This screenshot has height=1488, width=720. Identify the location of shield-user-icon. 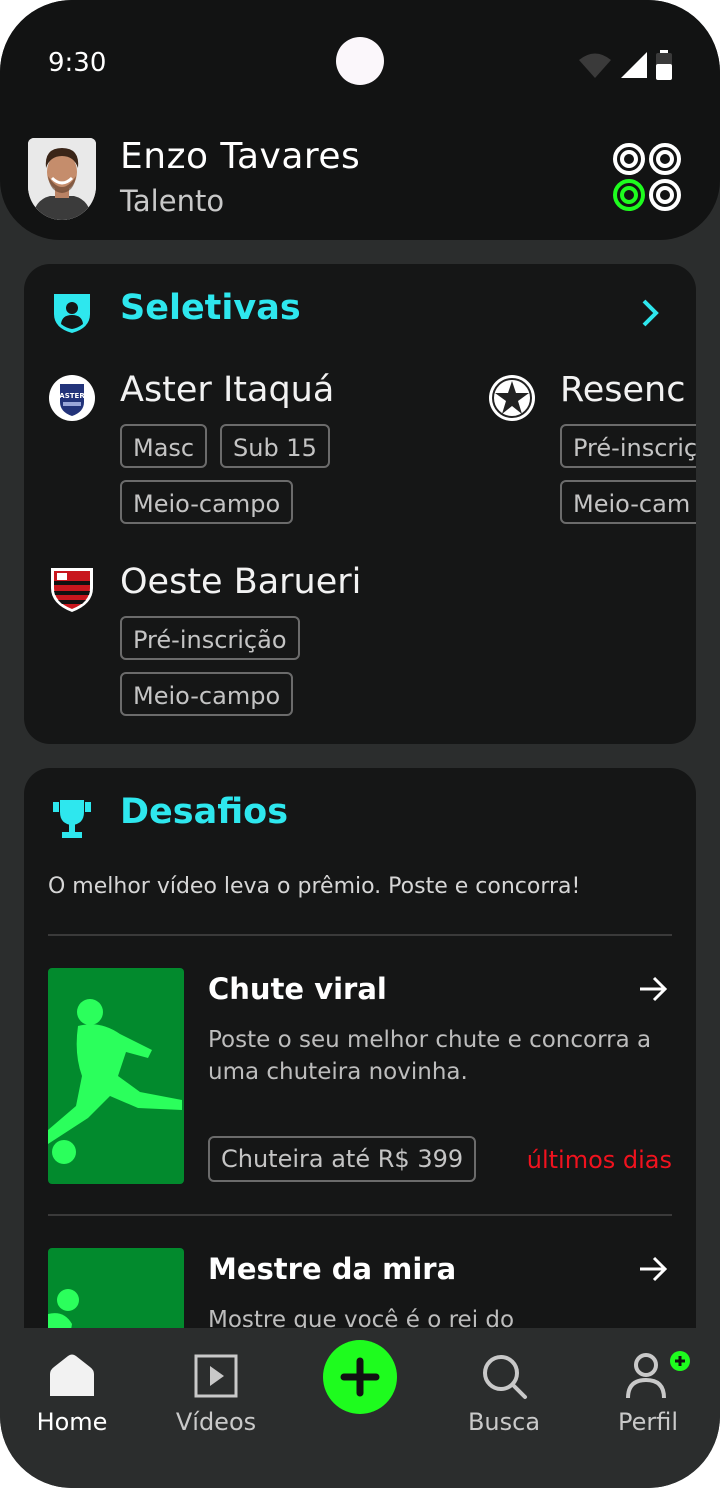
(72, 313).